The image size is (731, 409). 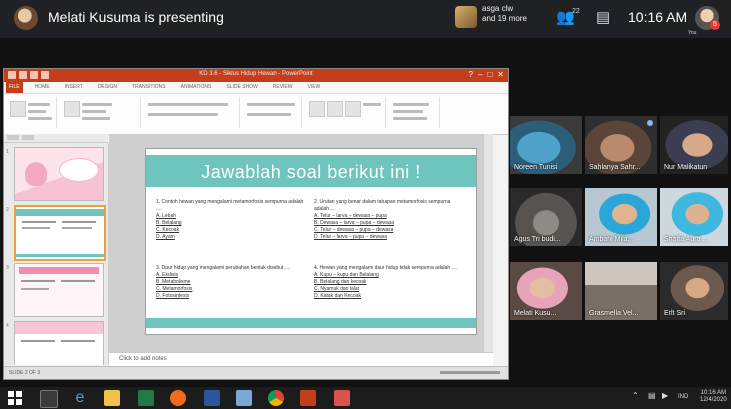 I want to click on video-tile-9: Erlt Sri, so click(x=694, y=291).